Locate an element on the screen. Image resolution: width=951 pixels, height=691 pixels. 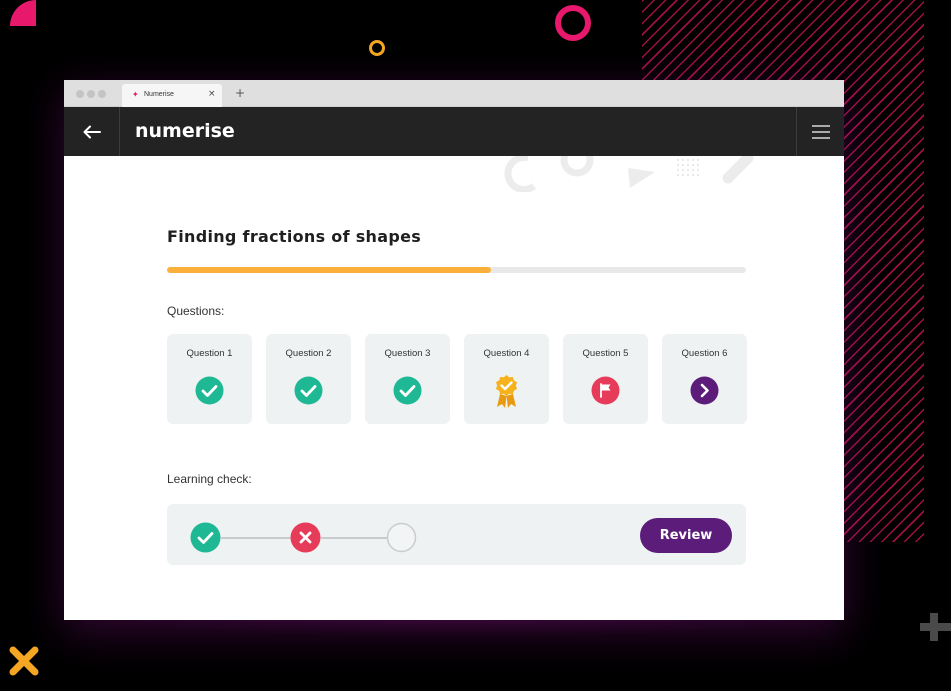
window-controls is located at coordinates (91, 94).